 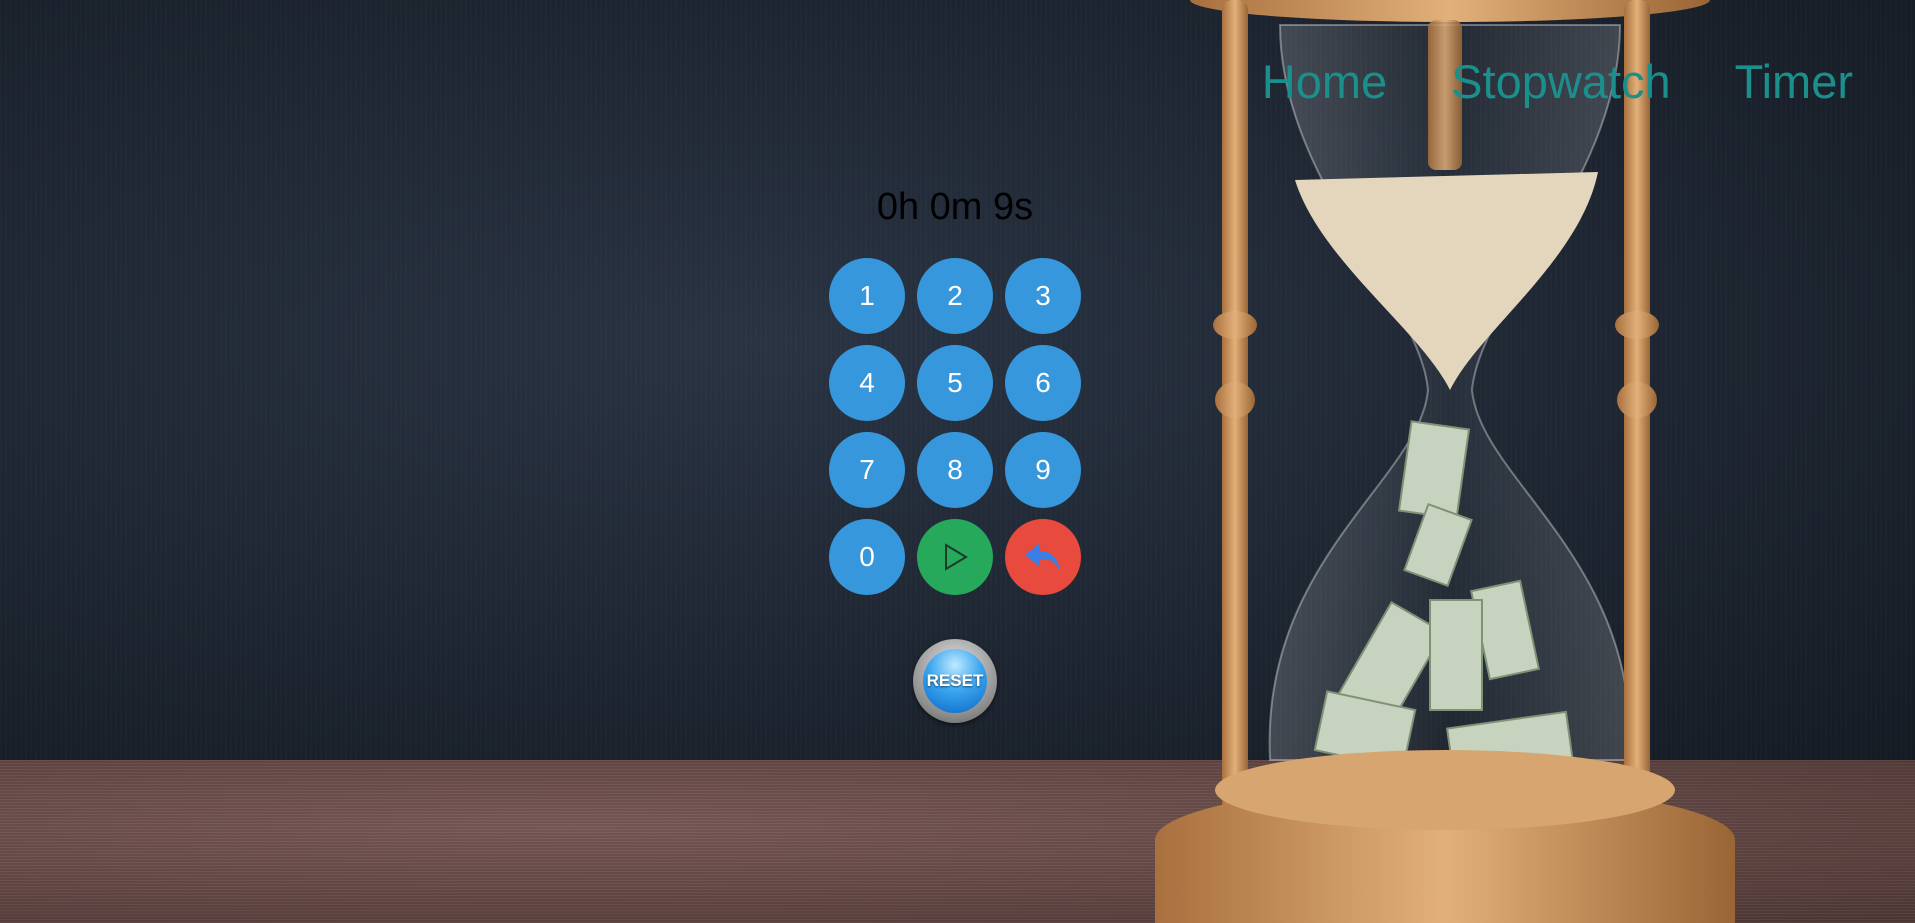 I want to click on play-icon, so click(x=956, y=557).